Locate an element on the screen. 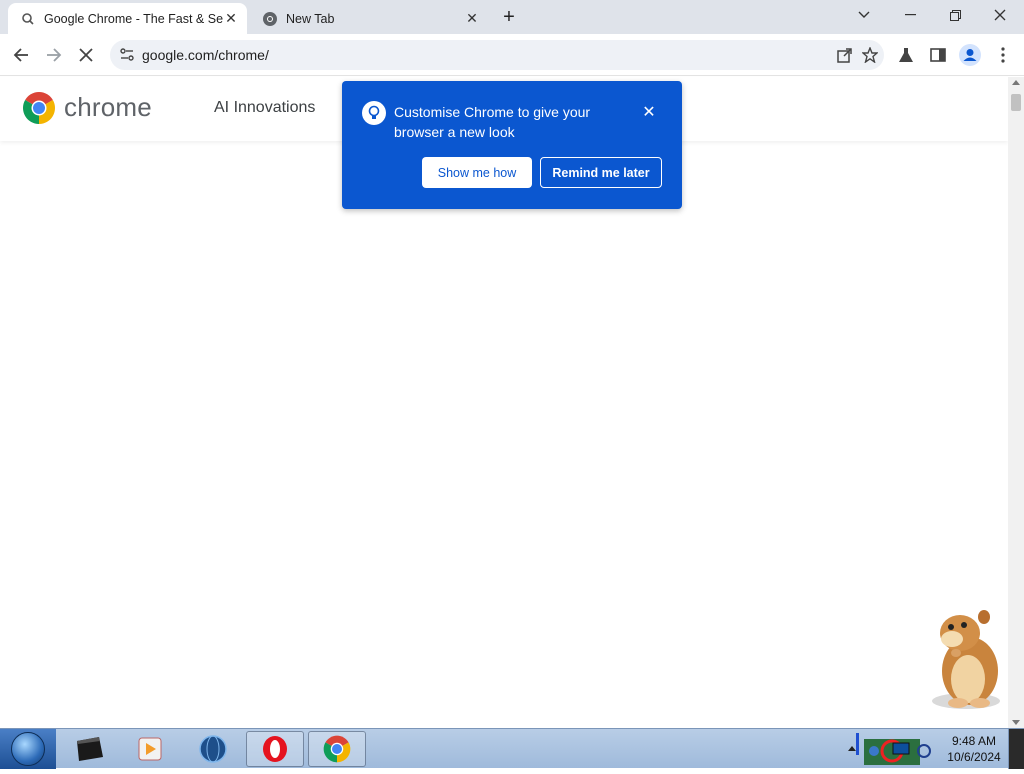 This screenshot has height=774, width=1024. taskbar-app-terminal is located at coordinates (89, 749).